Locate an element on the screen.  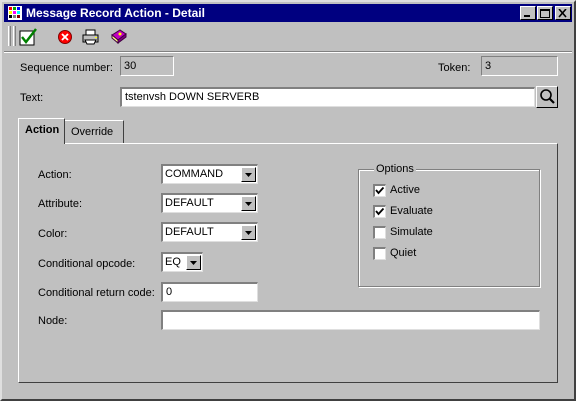
conditional-return-code-label: Conditional return code: is located at coordinates (96, 293).